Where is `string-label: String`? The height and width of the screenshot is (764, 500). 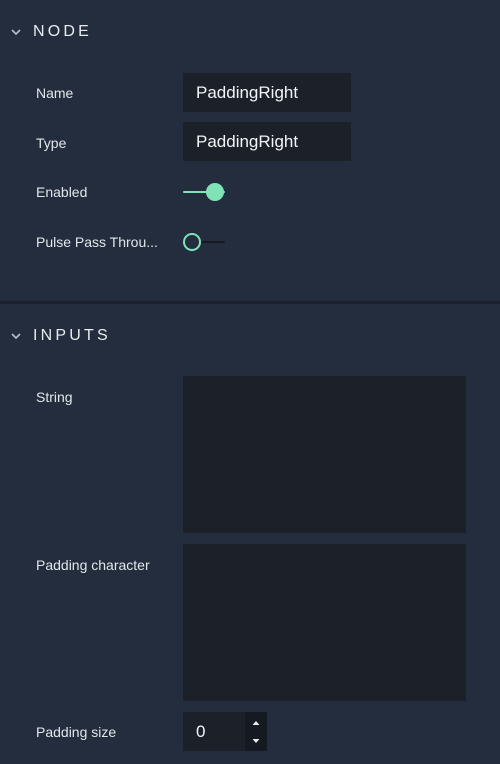 string-label: String is located at coordinates (54, 397).